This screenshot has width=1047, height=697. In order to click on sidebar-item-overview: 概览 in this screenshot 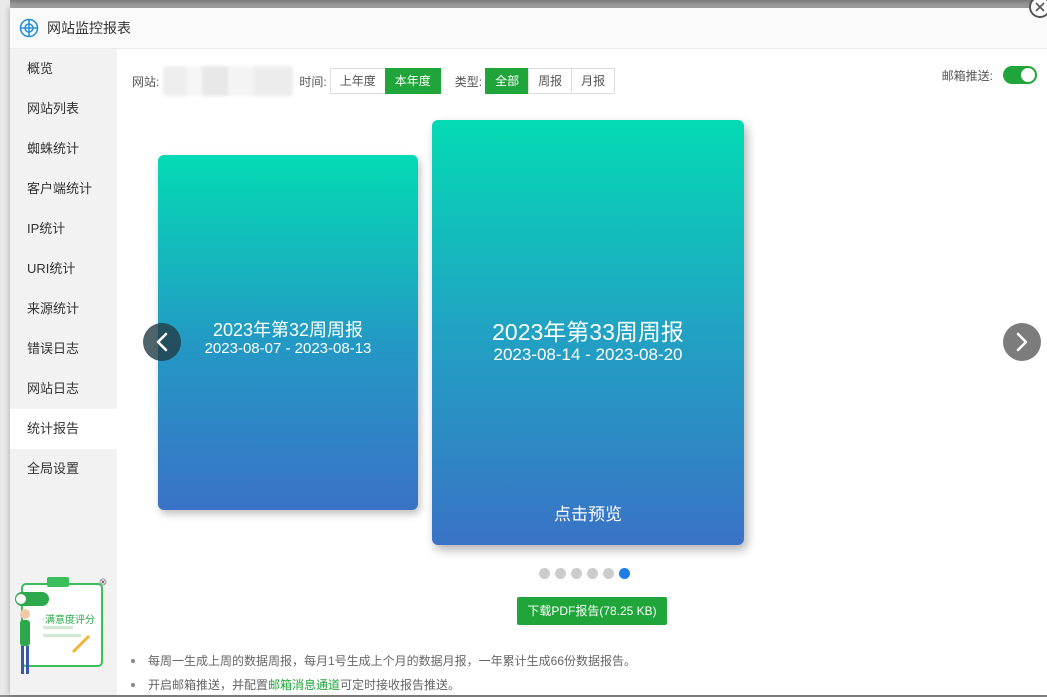, I will do `click(63, 69)`.